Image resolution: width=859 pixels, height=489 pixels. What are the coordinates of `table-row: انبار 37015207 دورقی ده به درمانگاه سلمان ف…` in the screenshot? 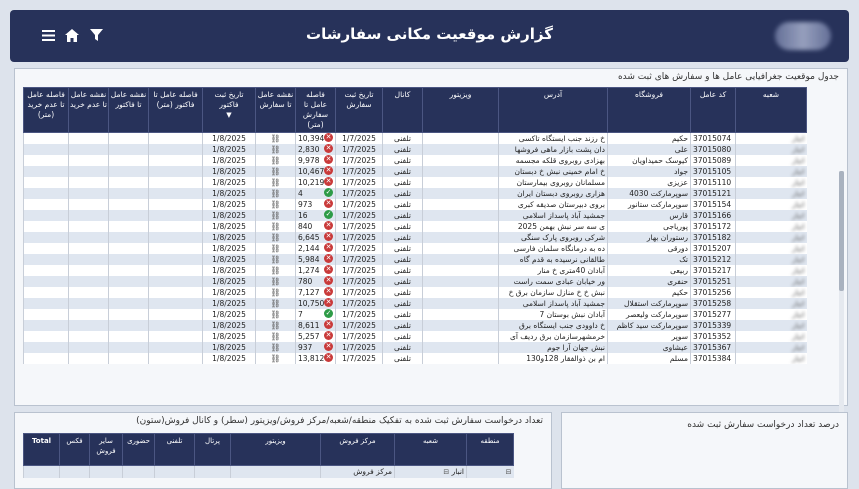 It's located at (415, 248).